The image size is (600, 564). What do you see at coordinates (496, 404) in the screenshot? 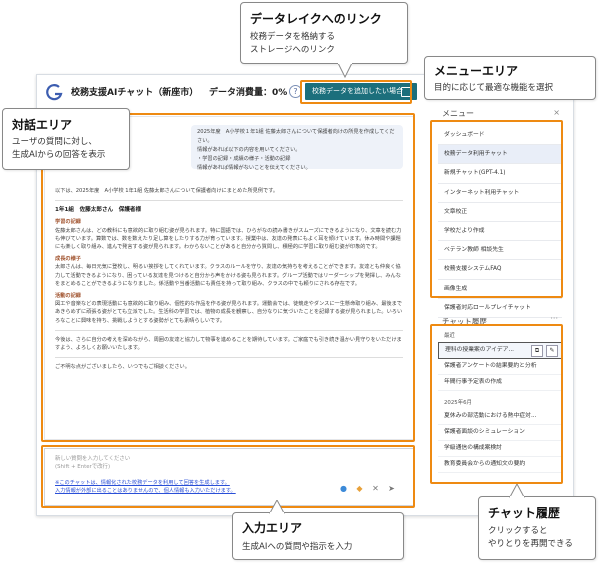
I see `history-area-highlight` at bounding box center [496, 404].